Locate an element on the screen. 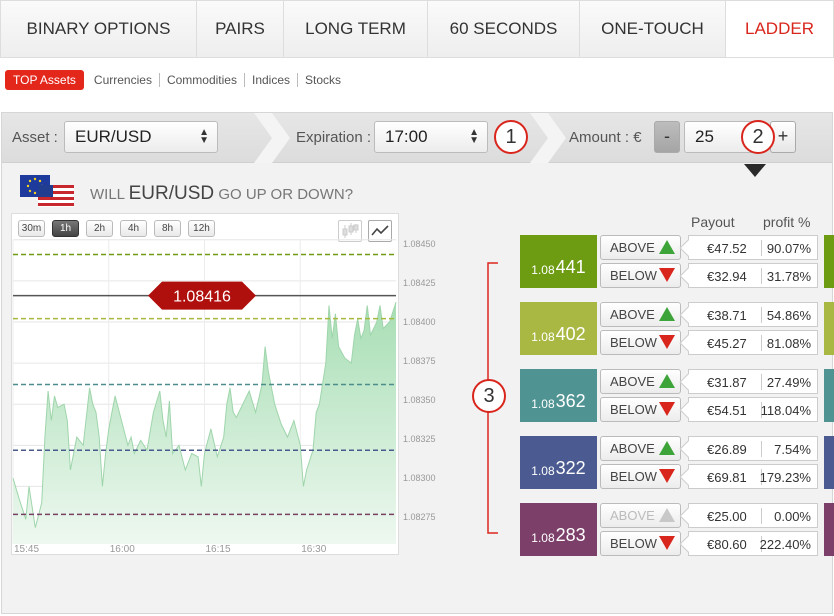 This screenshot has width=834, height=616. strike-level-1: 1.08 402 is located at coordinates (558, 328).